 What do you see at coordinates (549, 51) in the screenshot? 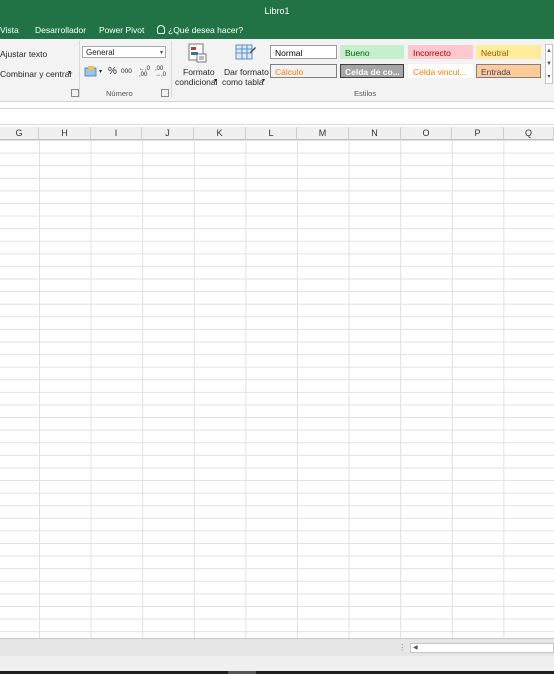
I see `scroll-up-icon: ▲` at bounding box center [549, 51].